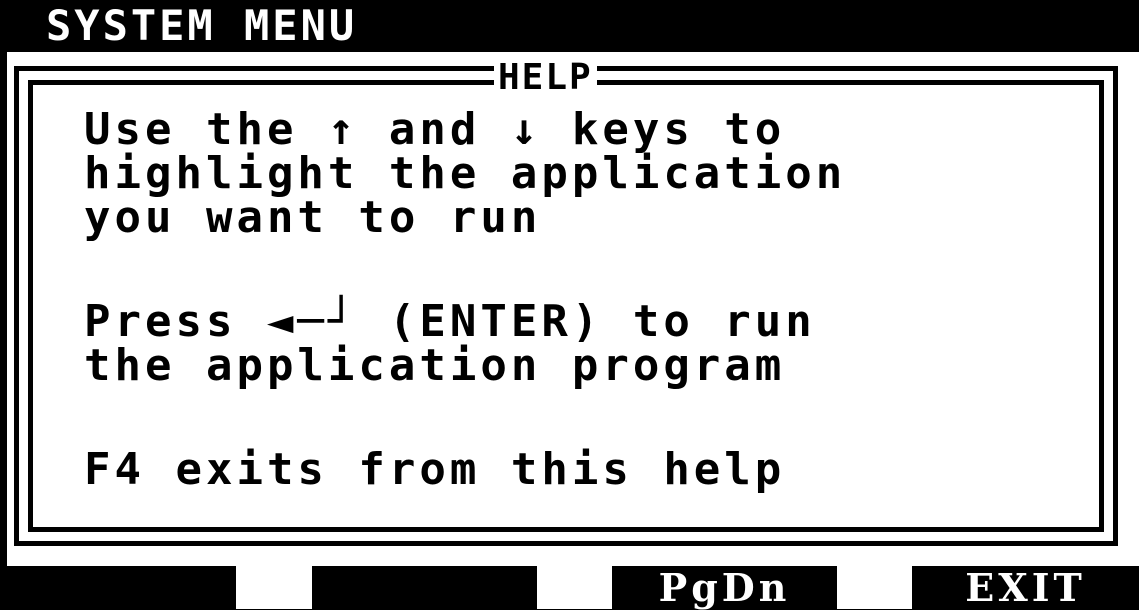 This screenshot has height=610, width=1139. What do you see at coordinates (465, 173) in the screenshot?
I see `help-line-2: highlight the application` at bounding box center [465, 173].